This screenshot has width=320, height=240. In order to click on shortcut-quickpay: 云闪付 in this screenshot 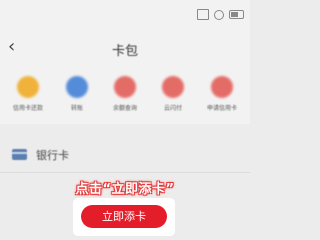, I will do `click(173, 96)`.